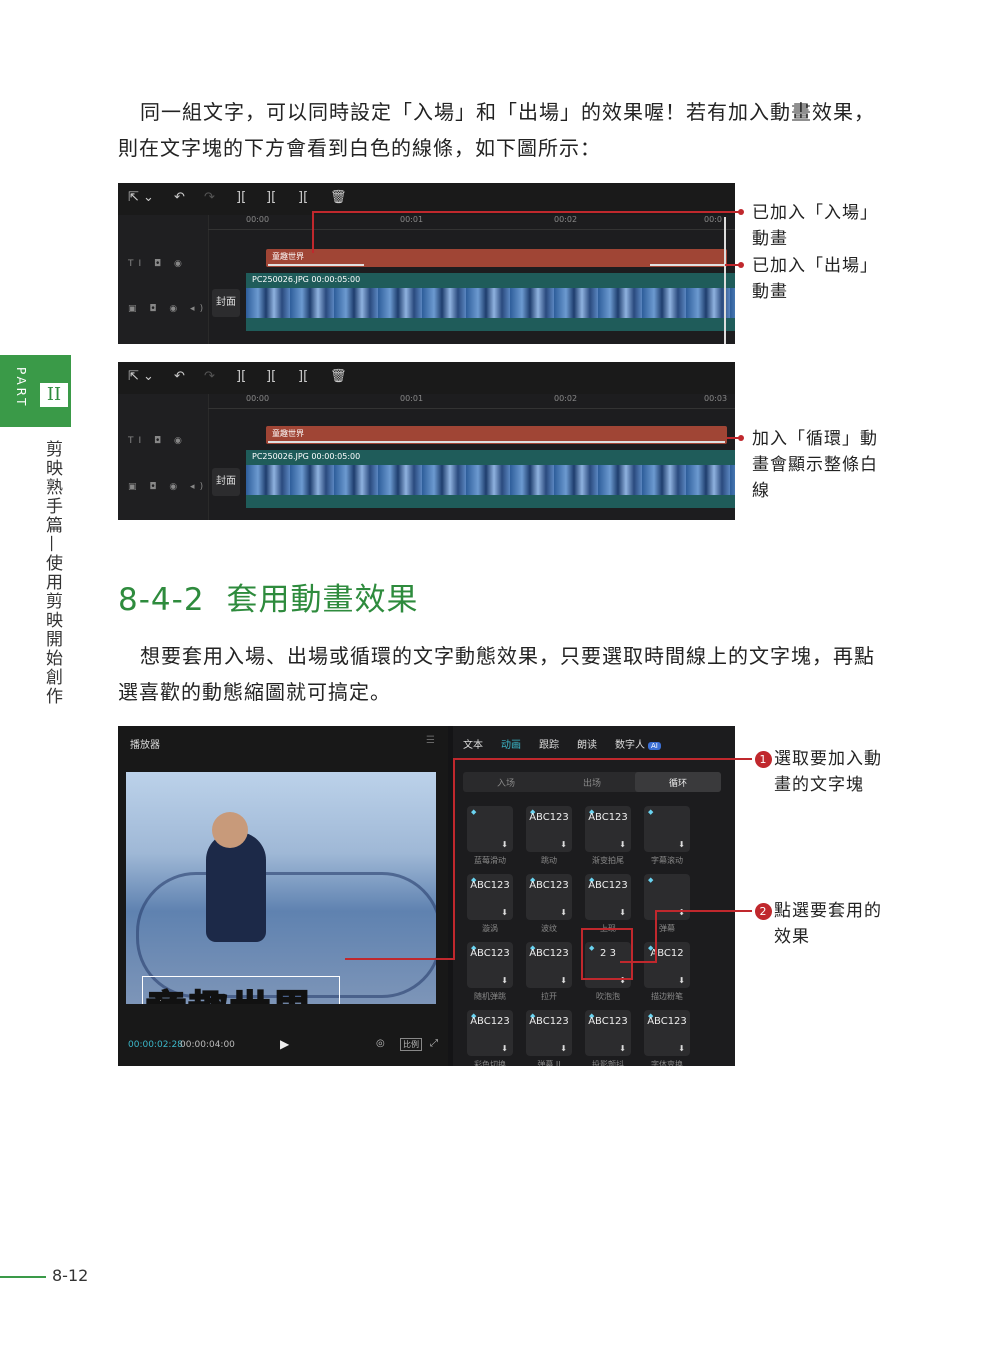 The width and height of the screenshot is (1000, 1353). Describe the element at coordinates (490, 1063) in the screenshot. I see `effect-caption: 彩色切换` at that location.